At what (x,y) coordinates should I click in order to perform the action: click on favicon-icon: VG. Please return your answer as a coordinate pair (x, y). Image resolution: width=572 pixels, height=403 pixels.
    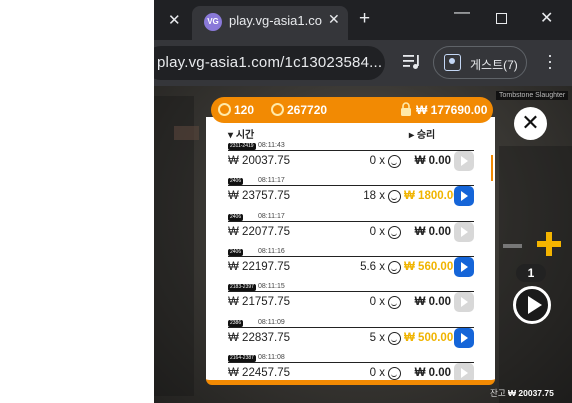
    Looking at the image, I should click on (213, 22).